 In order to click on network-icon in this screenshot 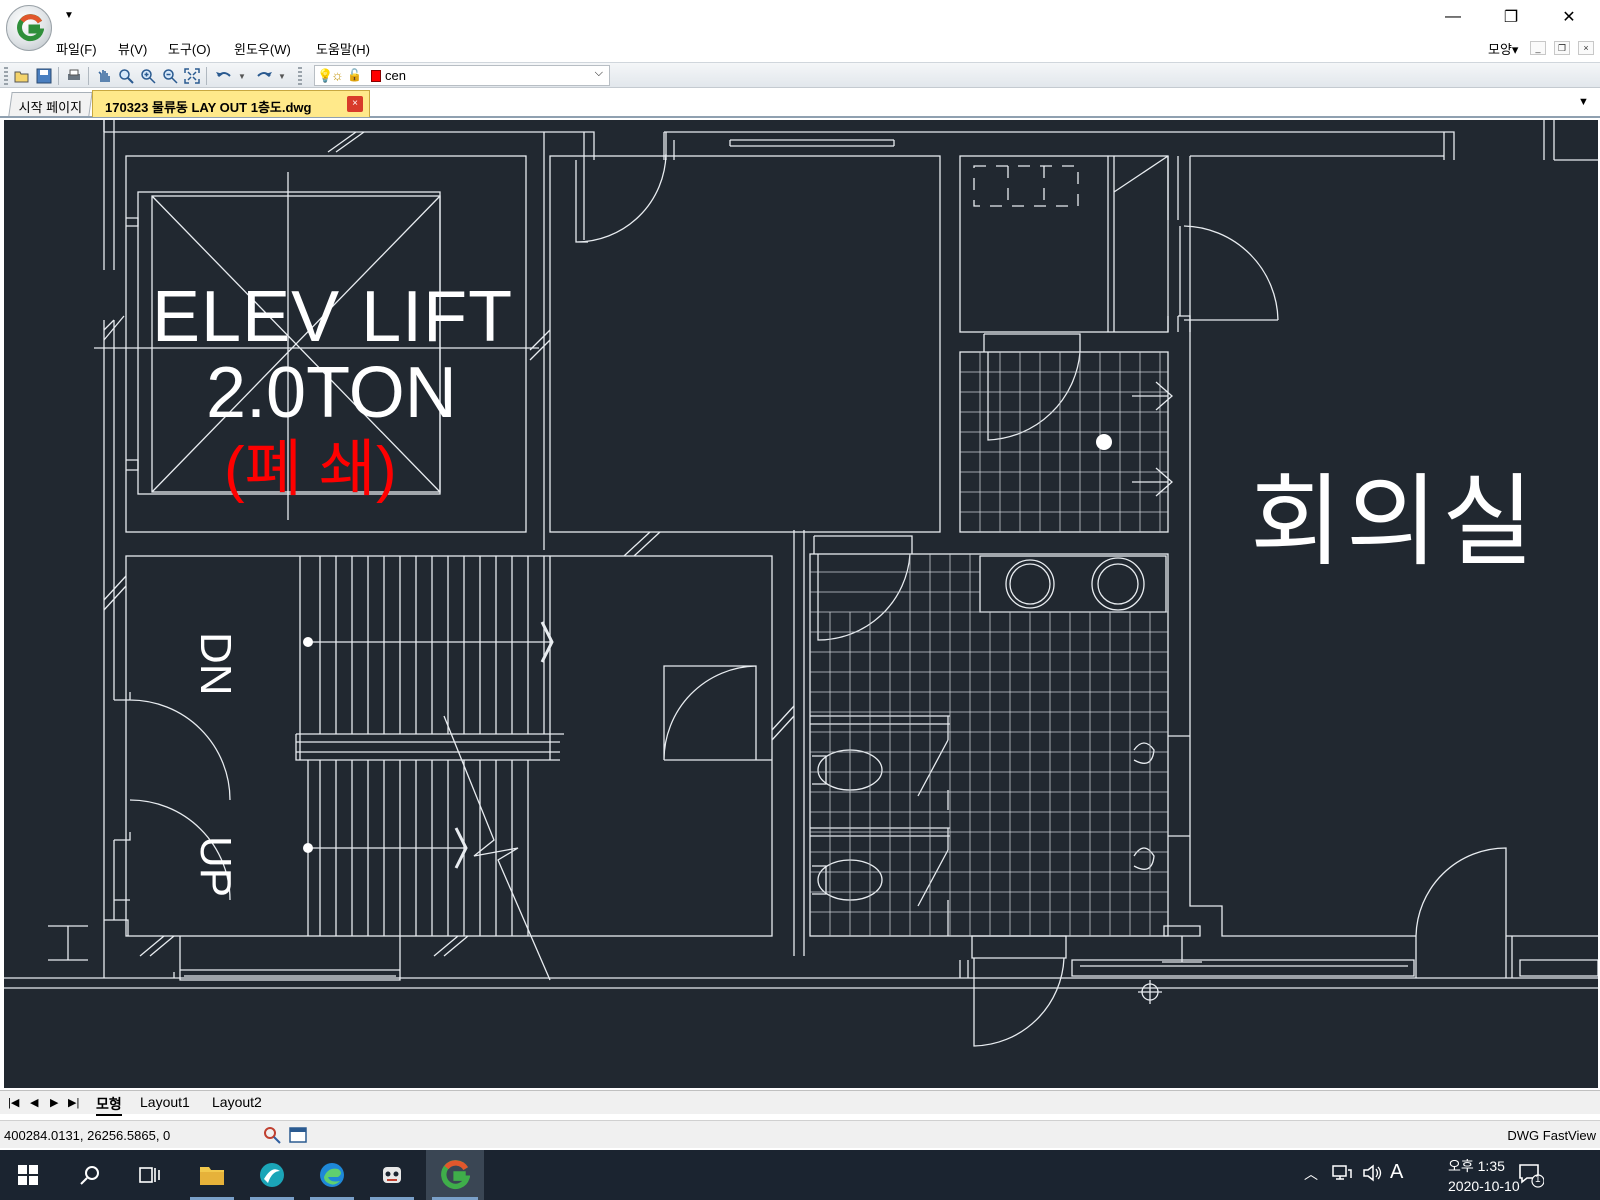, I will do `click(1342, 1175)`.